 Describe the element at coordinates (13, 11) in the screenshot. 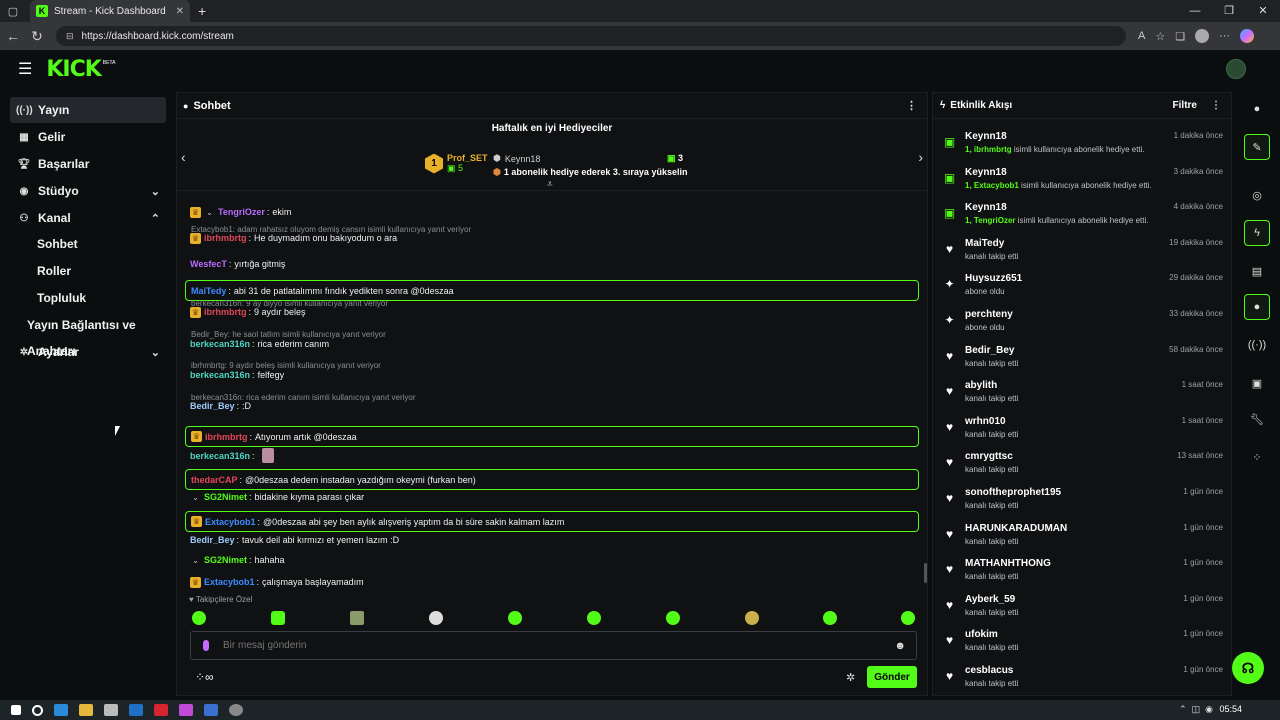

I see `tab-actions-icon: ▢` at that location.